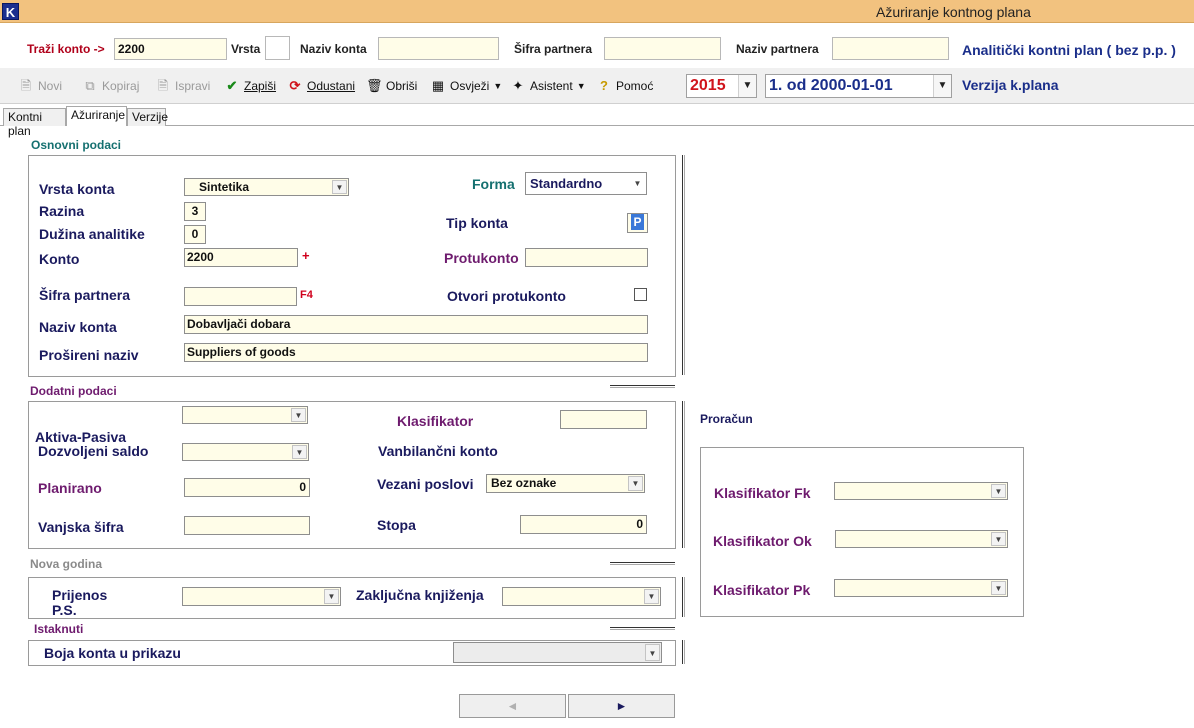  What do you see at coordinates (34, 123) in the screenshot?
I see `tab-kontni-plan: Kontni plan` at bounding box center [34, 123].